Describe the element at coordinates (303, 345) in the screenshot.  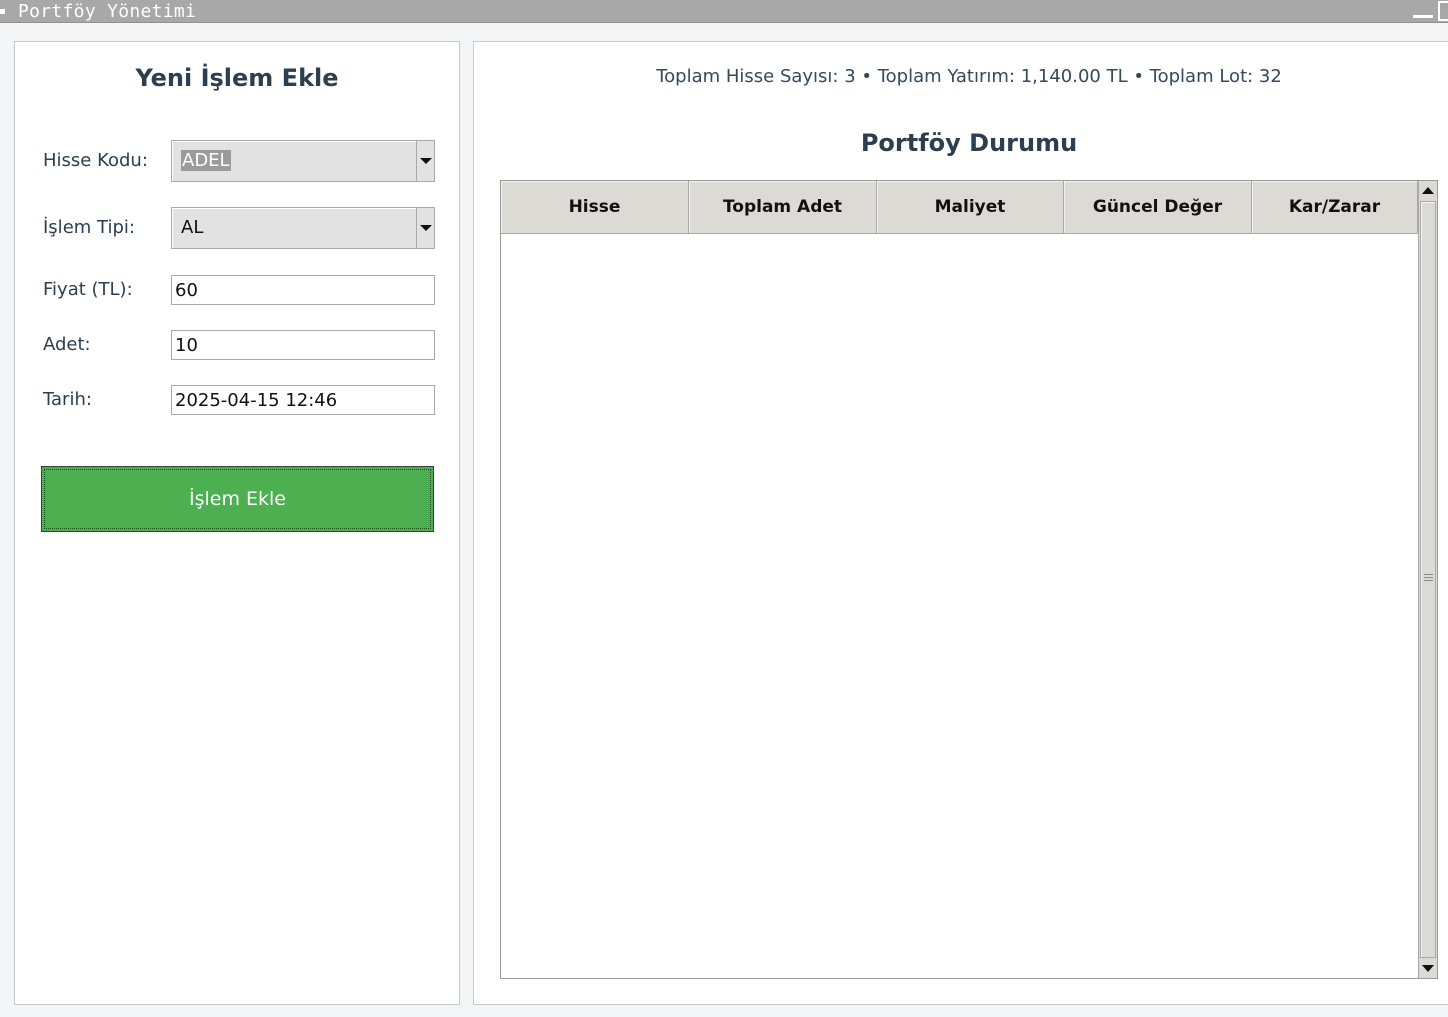
I see `quantity-field` at that location.